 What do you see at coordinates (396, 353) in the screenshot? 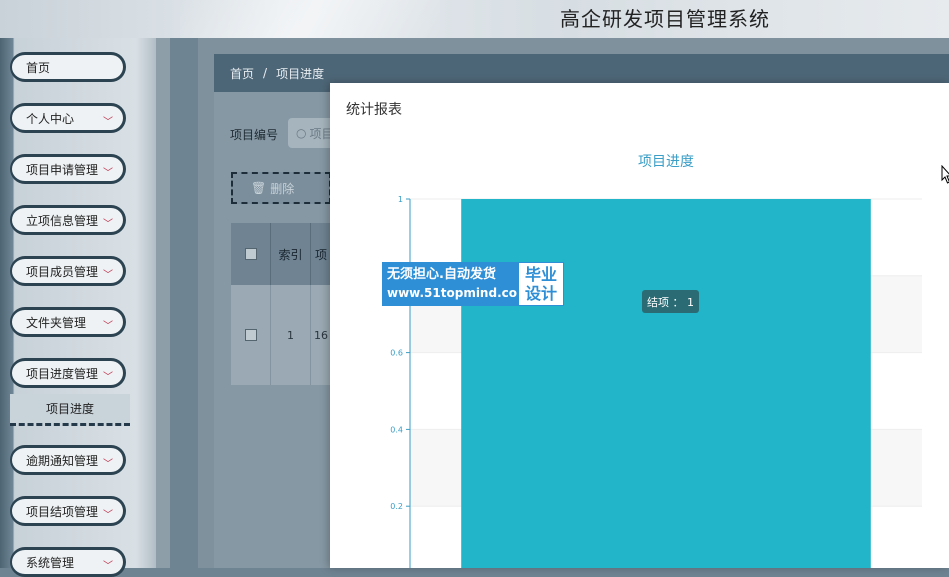
I see `y-tick-label: 0.6` at bounding box center [396, 353].